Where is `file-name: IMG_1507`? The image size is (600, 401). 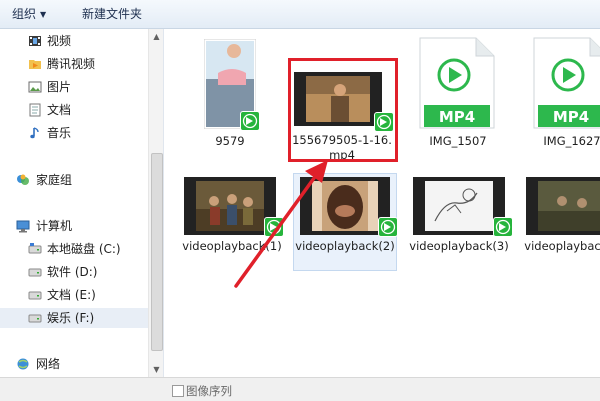
file-name: IMG_1507 is located at coordinates (458, 141).